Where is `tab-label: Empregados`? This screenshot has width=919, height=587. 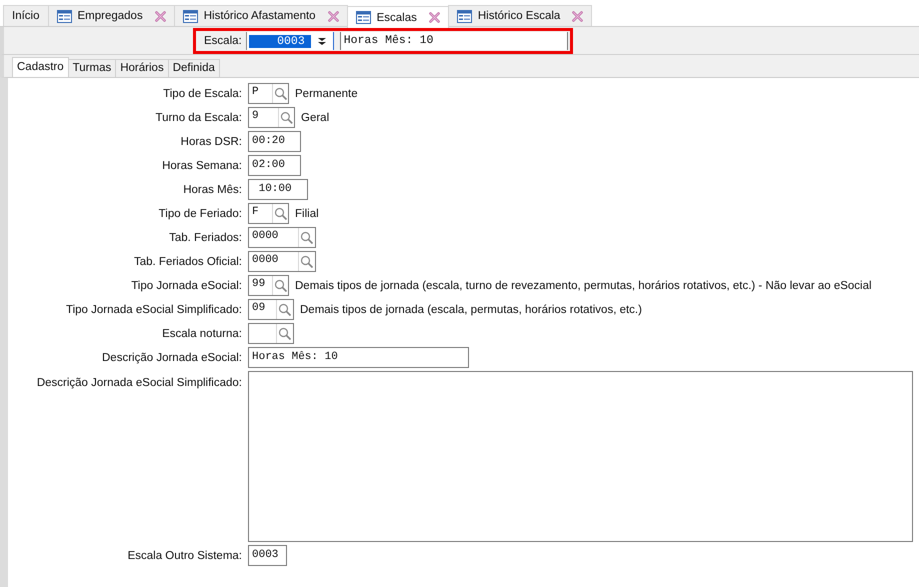 tab-label: Empregados is located at coordinates (110, 16).